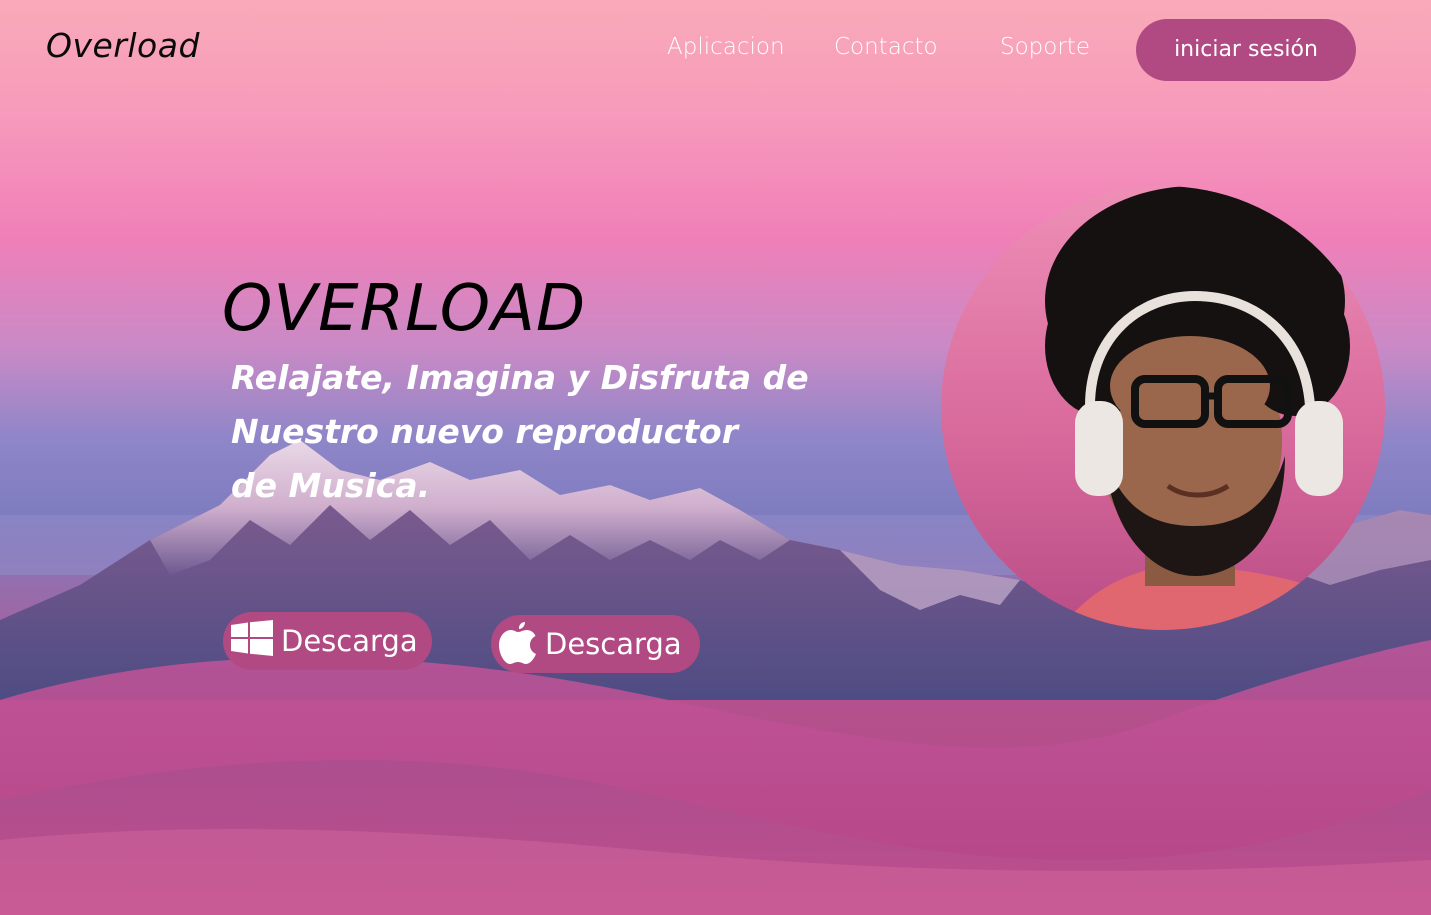 The width and height of the screenshot is (1431, 915). What do you see at coordinates (349, 641) in the screenshot?
I see `download-windows-label: Descarga` at bounding box center [349, 641].